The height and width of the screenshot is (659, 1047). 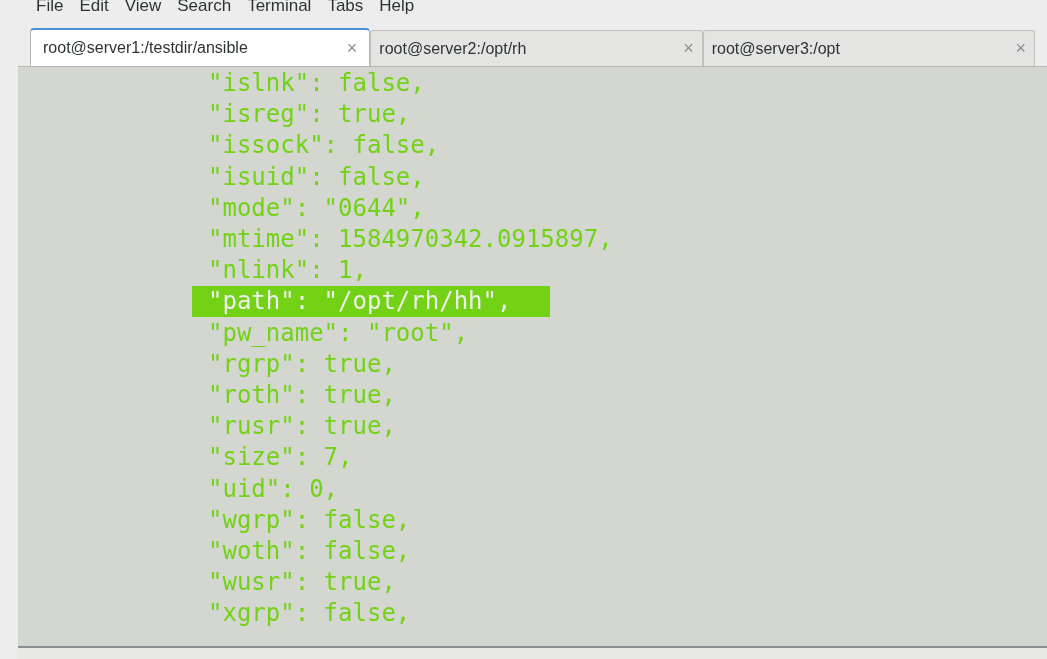 What do you see at coordinates (301, 583) in the screenshot?
I see `terminal-line: "wusr": true,` at bounding box center [301, 583].